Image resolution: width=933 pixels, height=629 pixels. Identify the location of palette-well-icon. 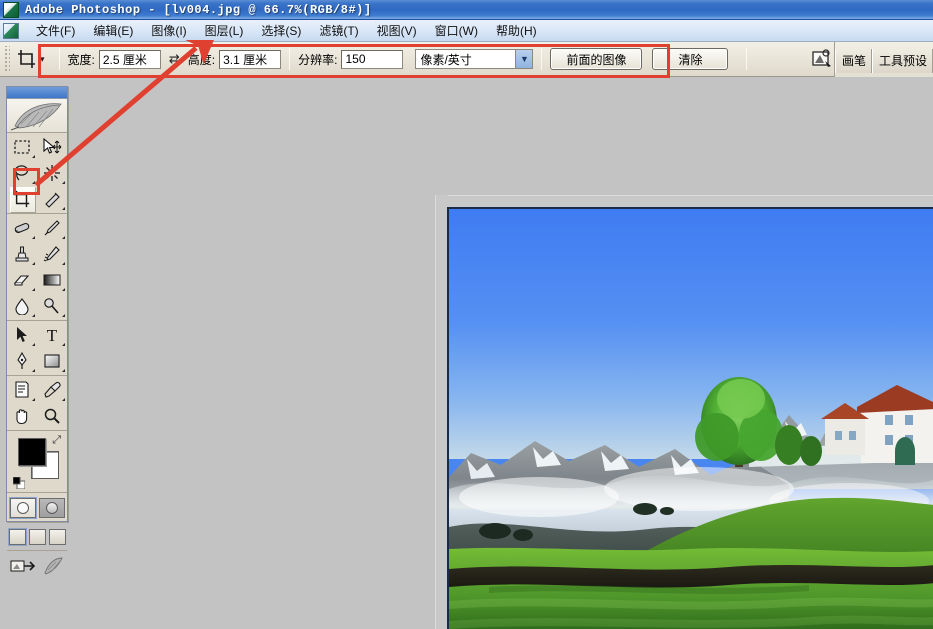
(822, 59).